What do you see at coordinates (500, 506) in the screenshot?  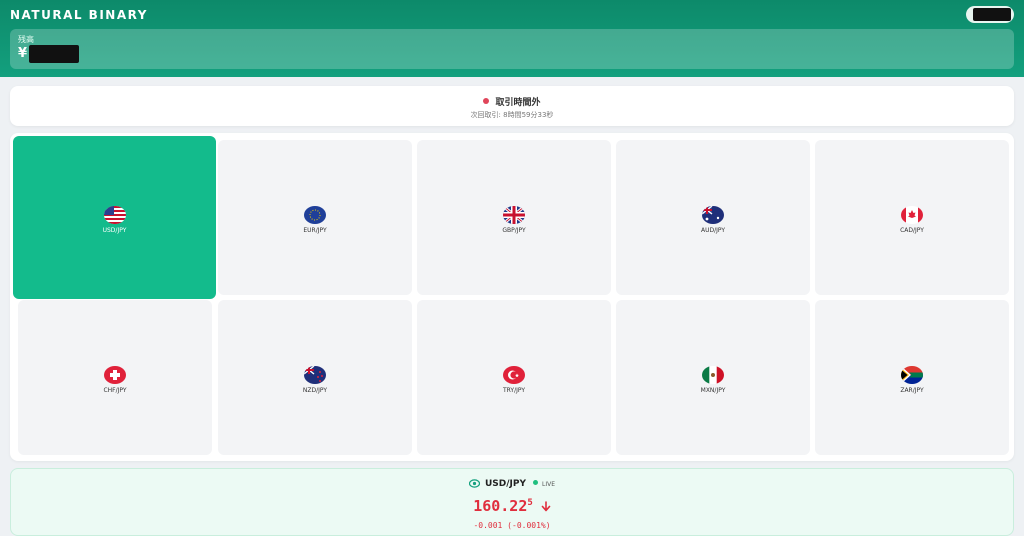 I see `price-value: 160.22` at bounding box center [500, 506].